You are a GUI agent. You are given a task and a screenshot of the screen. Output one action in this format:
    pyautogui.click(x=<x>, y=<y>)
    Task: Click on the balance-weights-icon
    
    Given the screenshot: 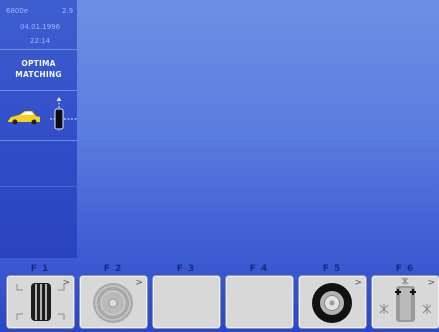 What is the action you would take?
    pyautogui.click(x=405, y=299)
    